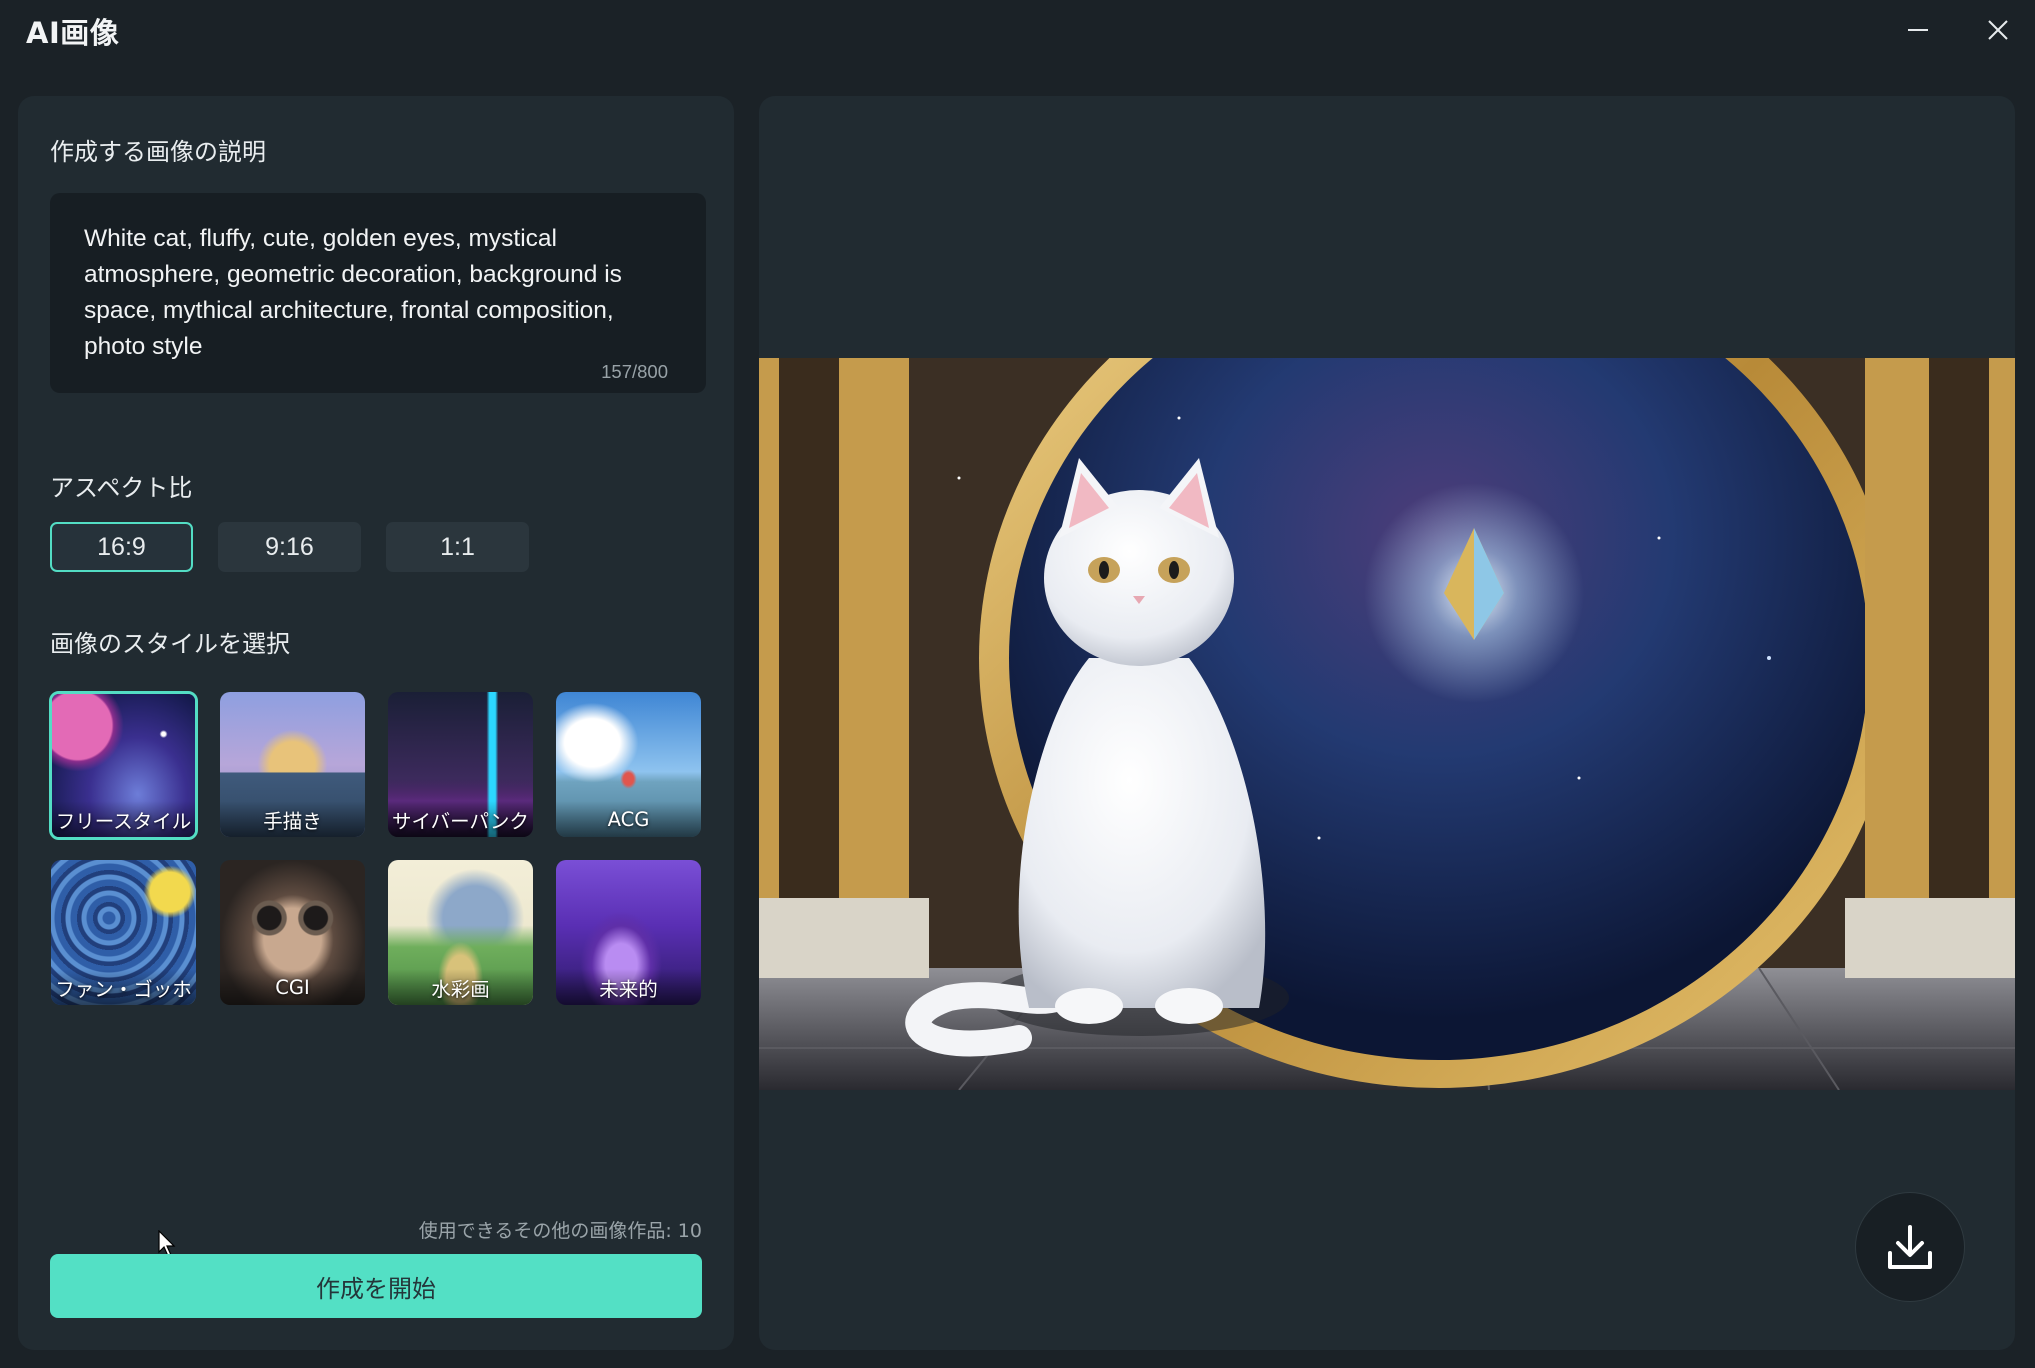 This screenshot has height=1368, width=2035. Describe the element at coordinates (628, 764) in the screenshot. I see `style-tile-acg: ACG` at that location.